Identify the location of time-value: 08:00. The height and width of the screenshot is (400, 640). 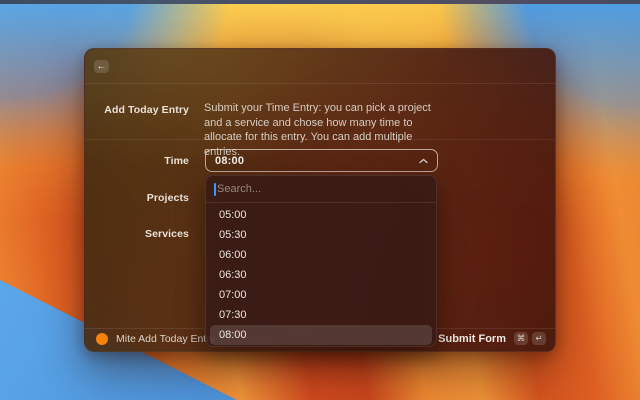
(230, 160).